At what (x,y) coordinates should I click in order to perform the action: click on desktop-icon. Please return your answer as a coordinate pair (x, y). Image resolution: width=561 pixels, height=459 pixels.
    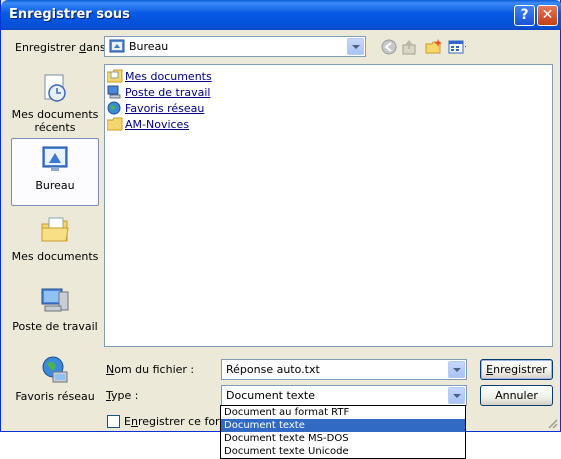
    Looking at the image, I should click on (55, 158).